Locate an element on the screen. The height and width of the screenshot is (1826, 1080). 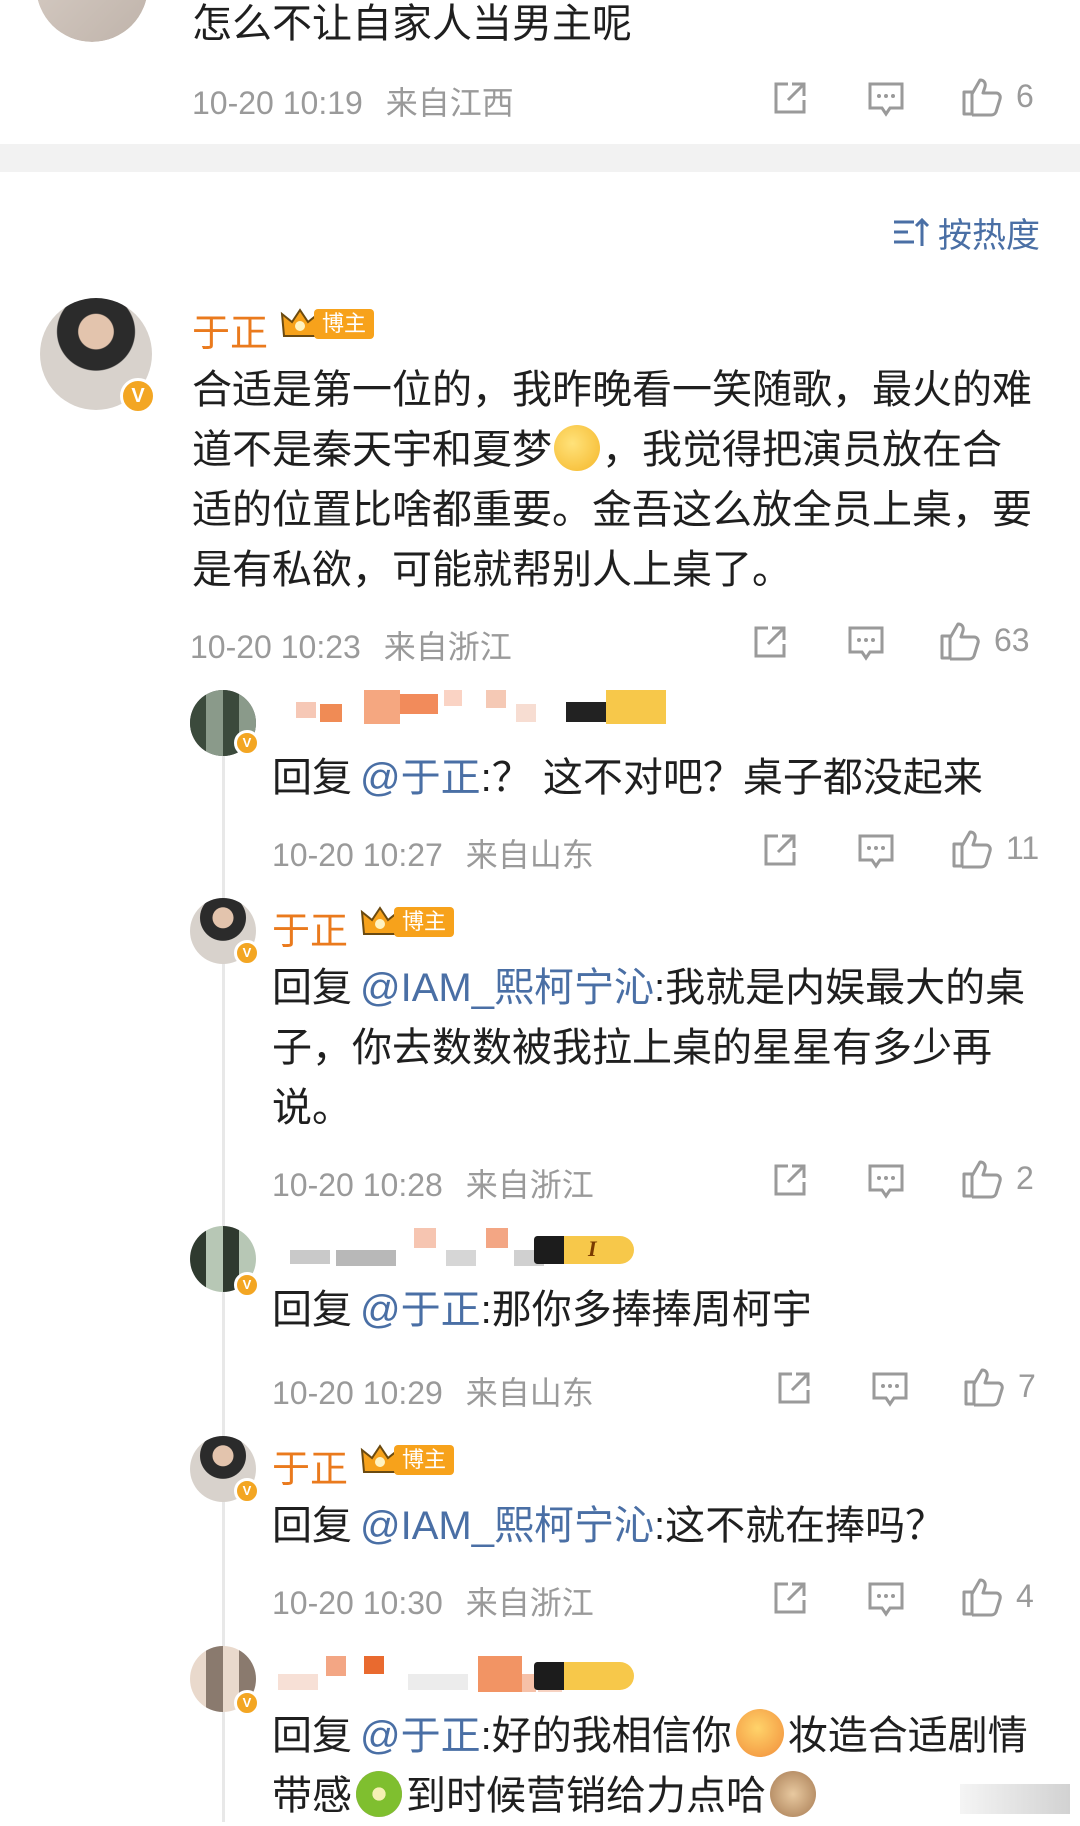
reply-text: 回复 @于正:？ 这不对吧？桌子都没起来 is located at coordinates (652, 778).